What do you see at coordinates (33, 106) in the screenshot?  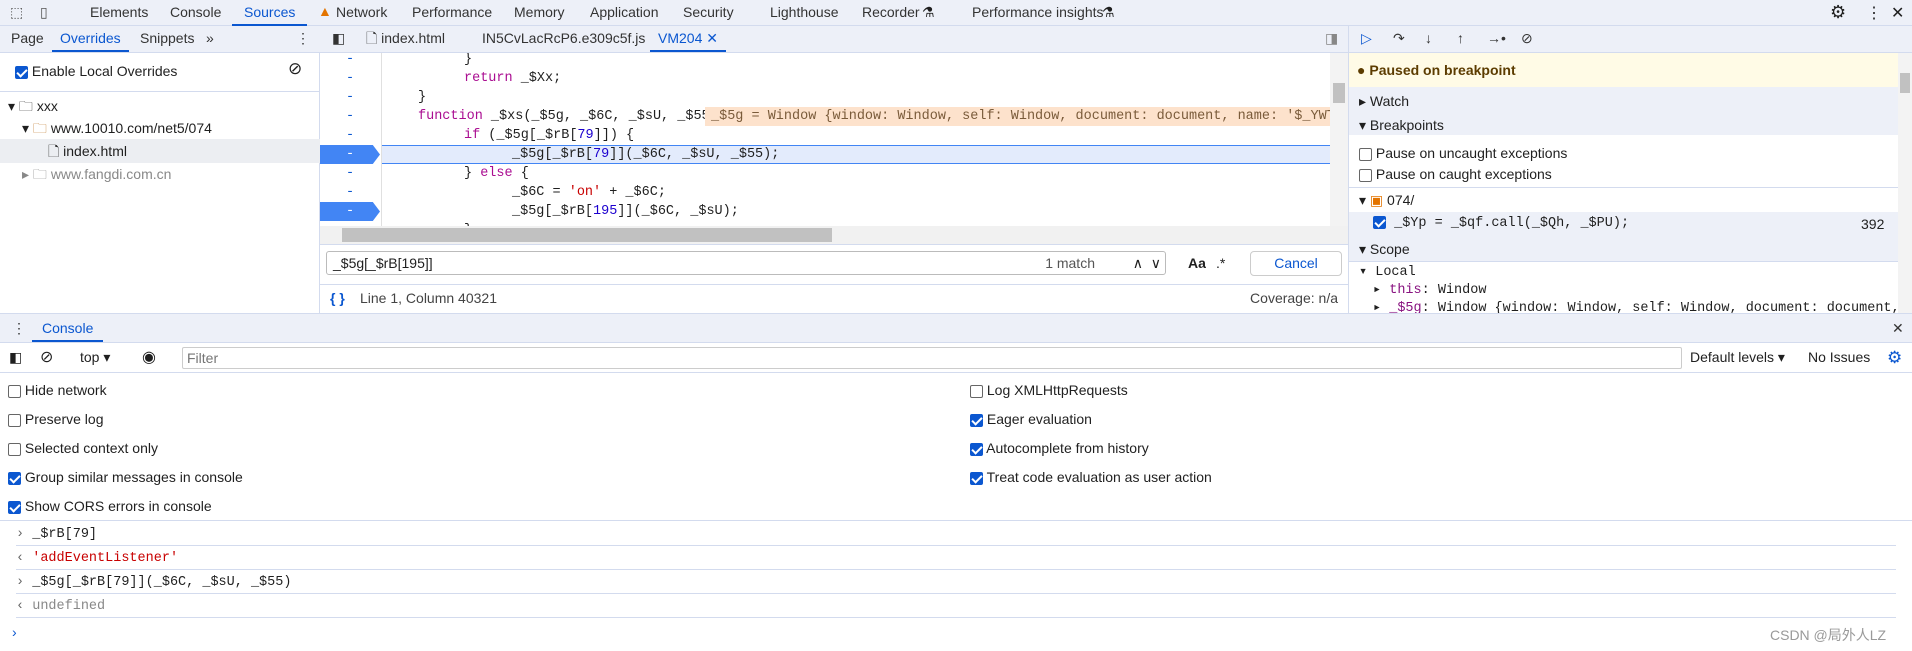 I see `tree-item-xxx: ▾ 🗀 xxx` at bounding box center [33, 106].